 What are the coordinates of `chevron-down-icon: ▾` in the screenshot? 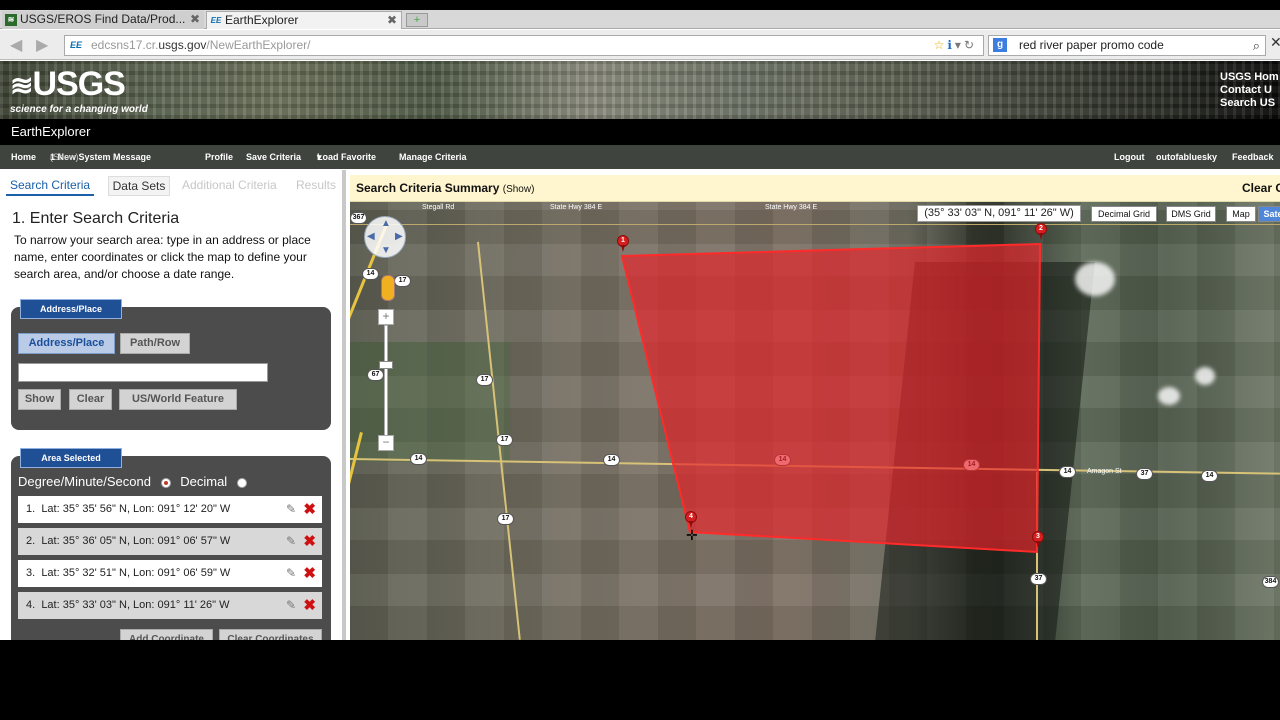 It's located at (959, 45).